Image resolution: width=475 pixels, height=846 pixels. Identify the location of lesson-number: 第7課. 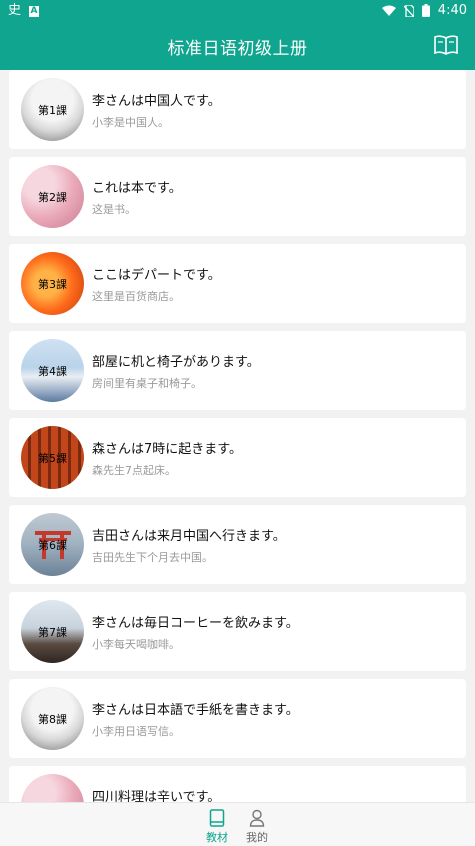
(52, 632).